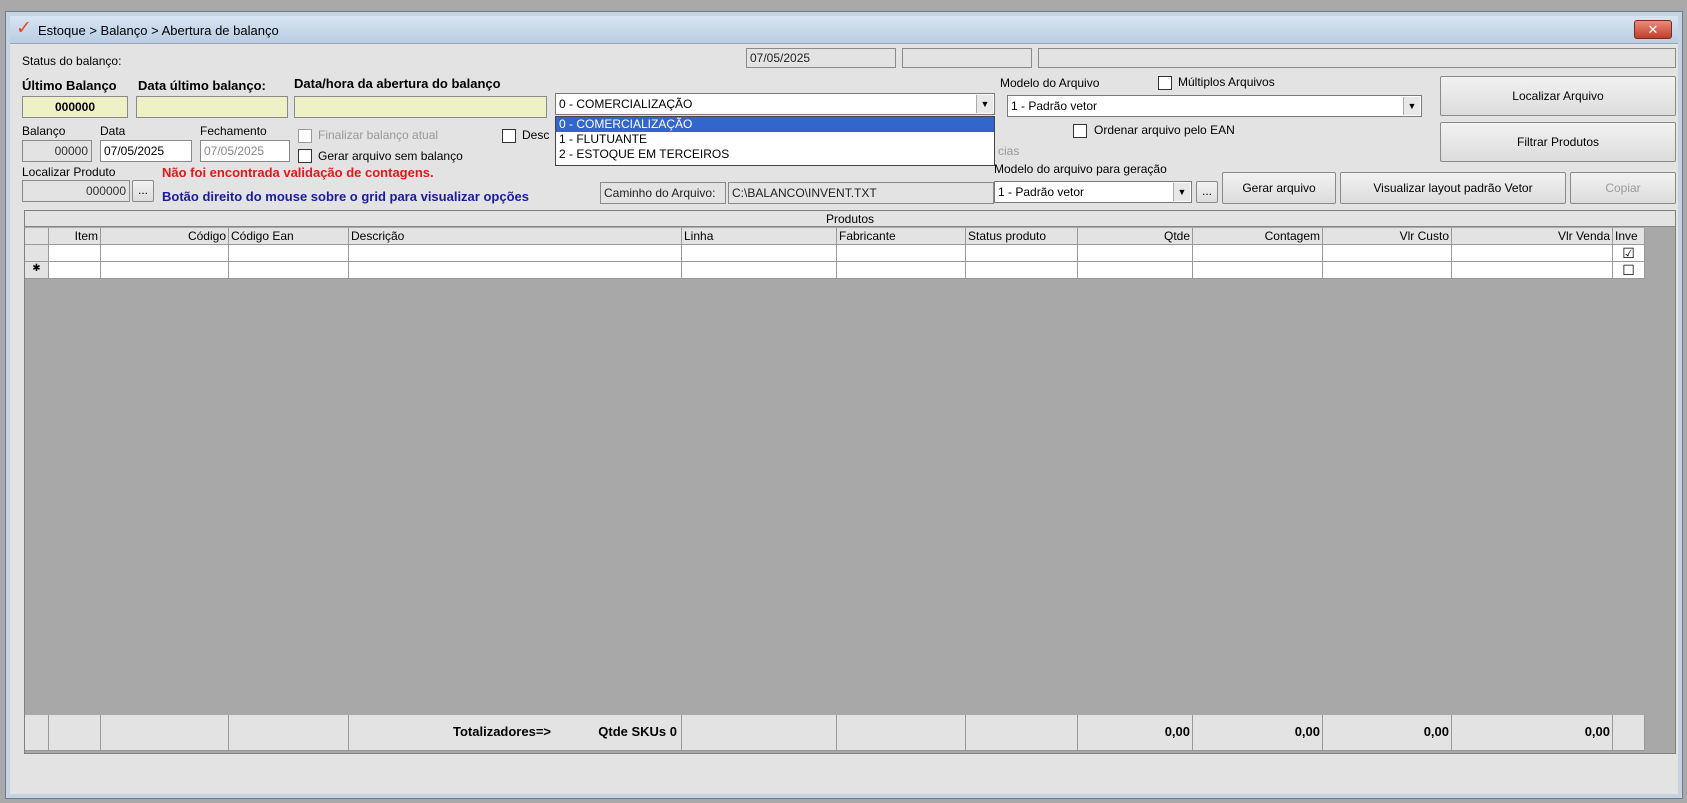  I want to click on tipo-option-1: 1 - FLUTUANTE, so click(775, 139).